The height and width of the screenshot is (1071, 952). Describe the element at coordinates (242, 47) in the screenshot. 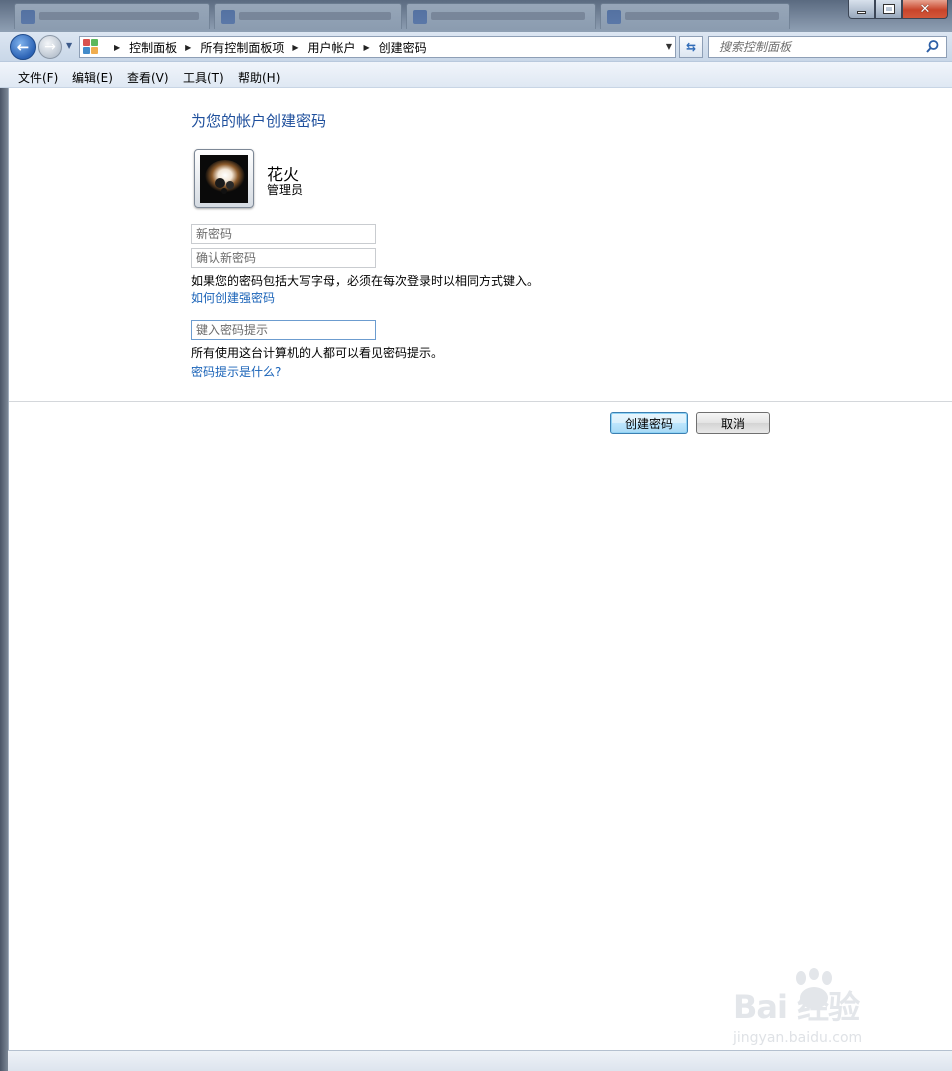

I see `breadcrumb-all-items: 所有控制面板项` at that location.